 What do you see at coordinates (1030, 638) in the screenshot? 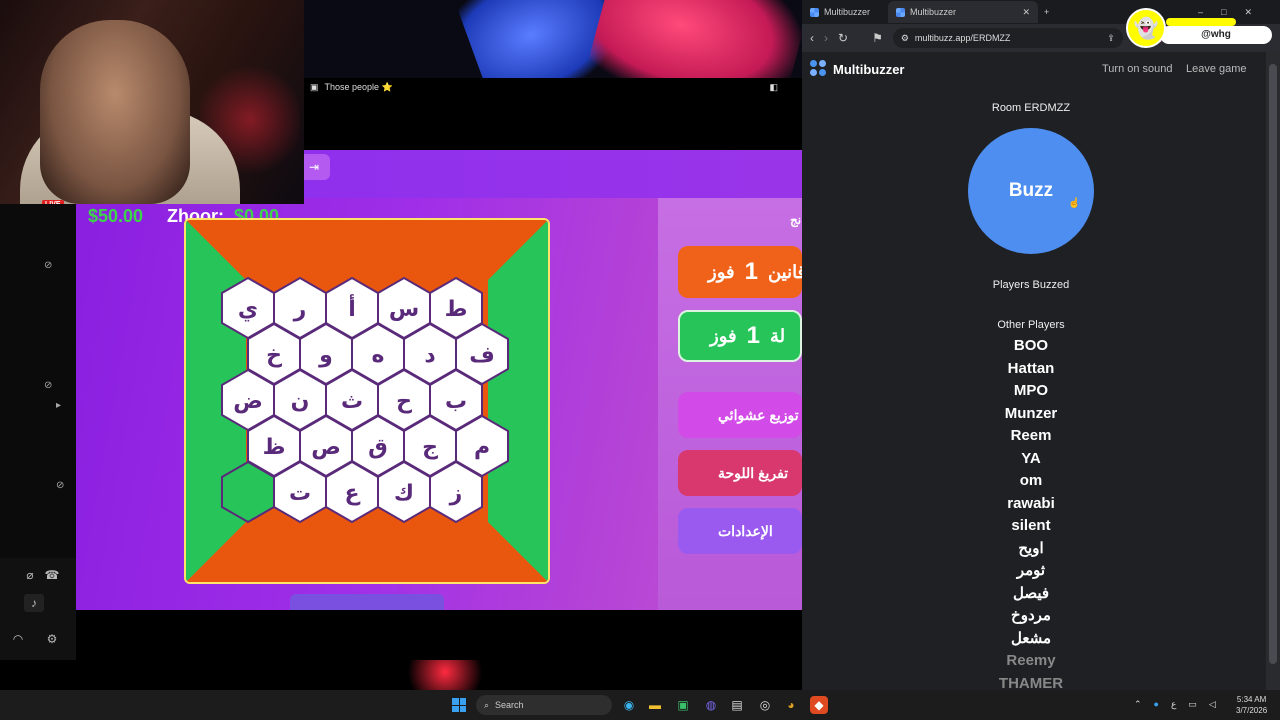
I see `player-item: مشعل` at bounding box center [1030, 638].